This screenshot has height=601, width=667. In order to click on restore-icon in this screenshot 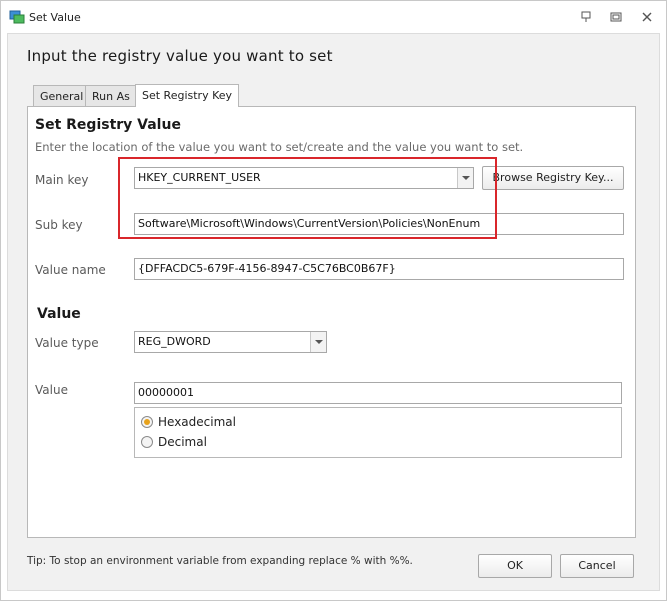, I will do `click(616, 17)`.